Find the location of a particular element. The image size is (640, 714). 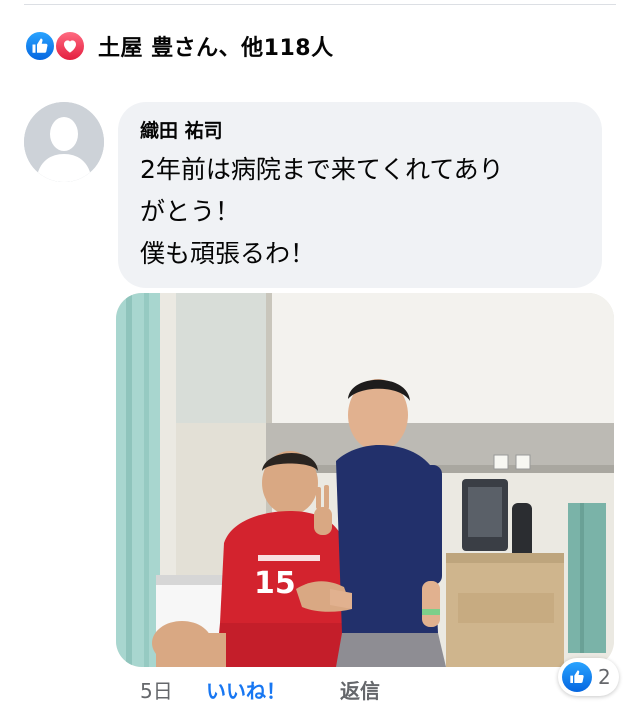

reaction-summary-text: 土屋 豊さん、他118人 is located at coordinates (216, 48).